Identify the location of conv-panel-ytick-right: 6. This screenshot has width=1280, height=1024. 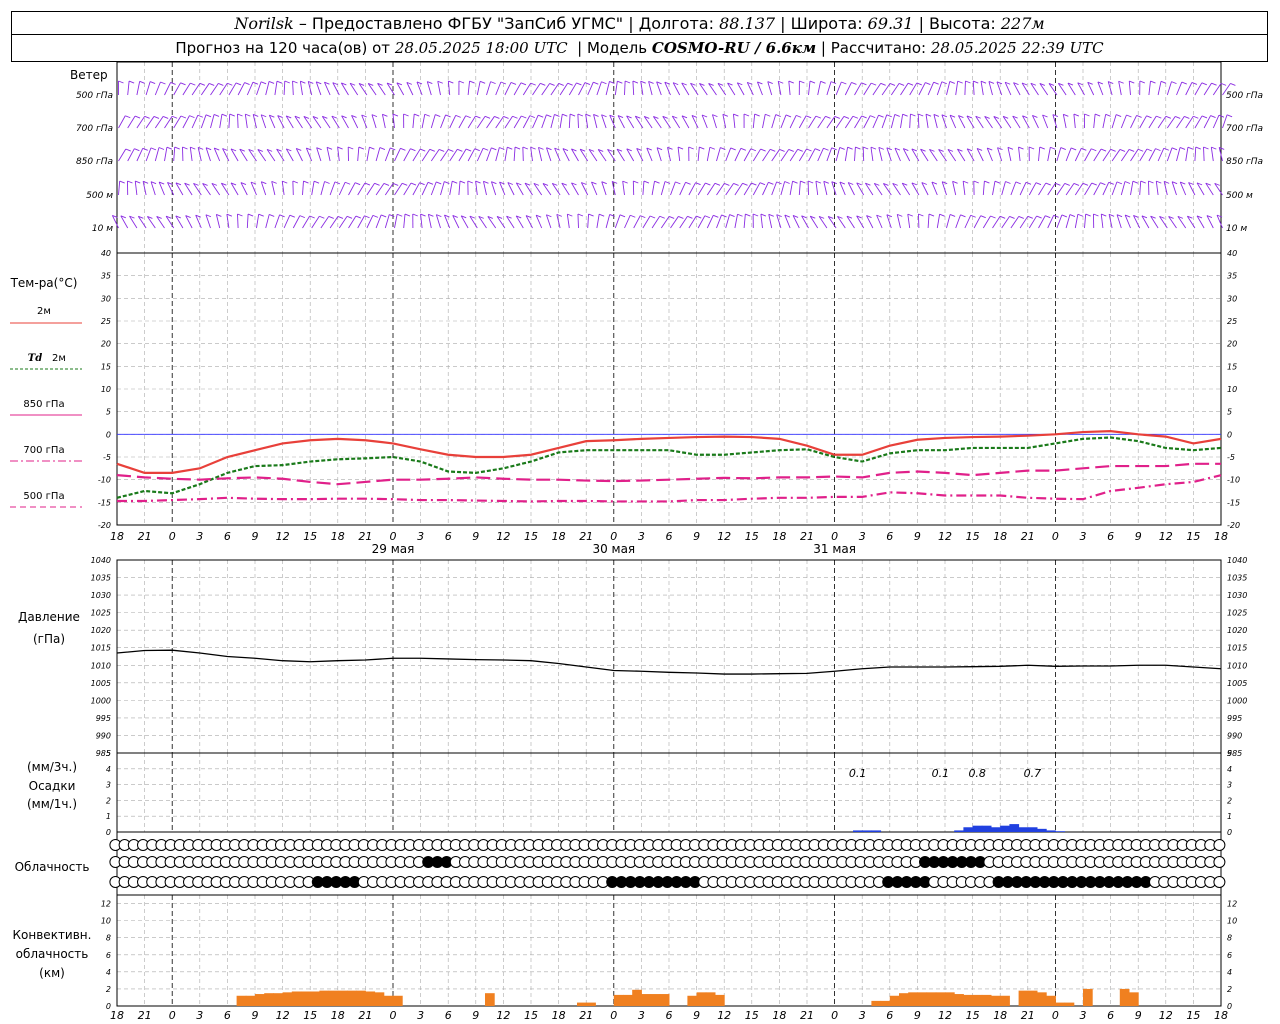
(1229, 955).